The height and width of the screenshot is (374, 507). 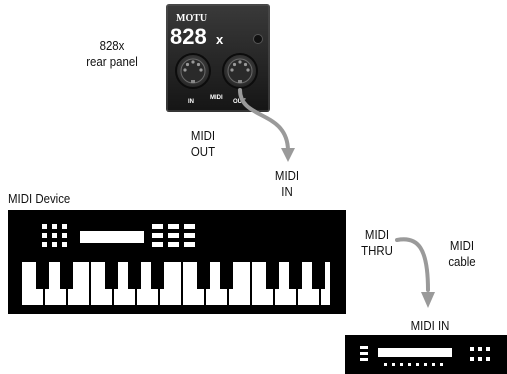 What do you see at coordinates (218, 58) in the screenshot?
I see `interface-rear-panel: MOTU 828 x IN MIDI OUT` at bounding box center [218, 58].